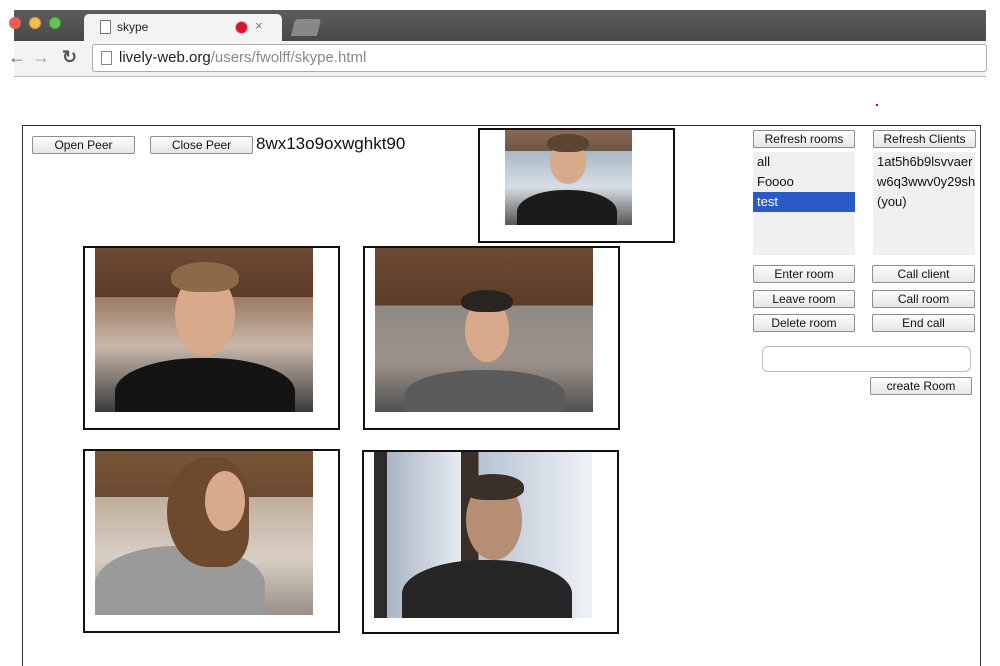 Image resolution: width=1000 pixels, height=666 pixels. Describe the element at coordinates (804, 299) in the screenshot. I see `leave-room-button: Leave room` at that location.